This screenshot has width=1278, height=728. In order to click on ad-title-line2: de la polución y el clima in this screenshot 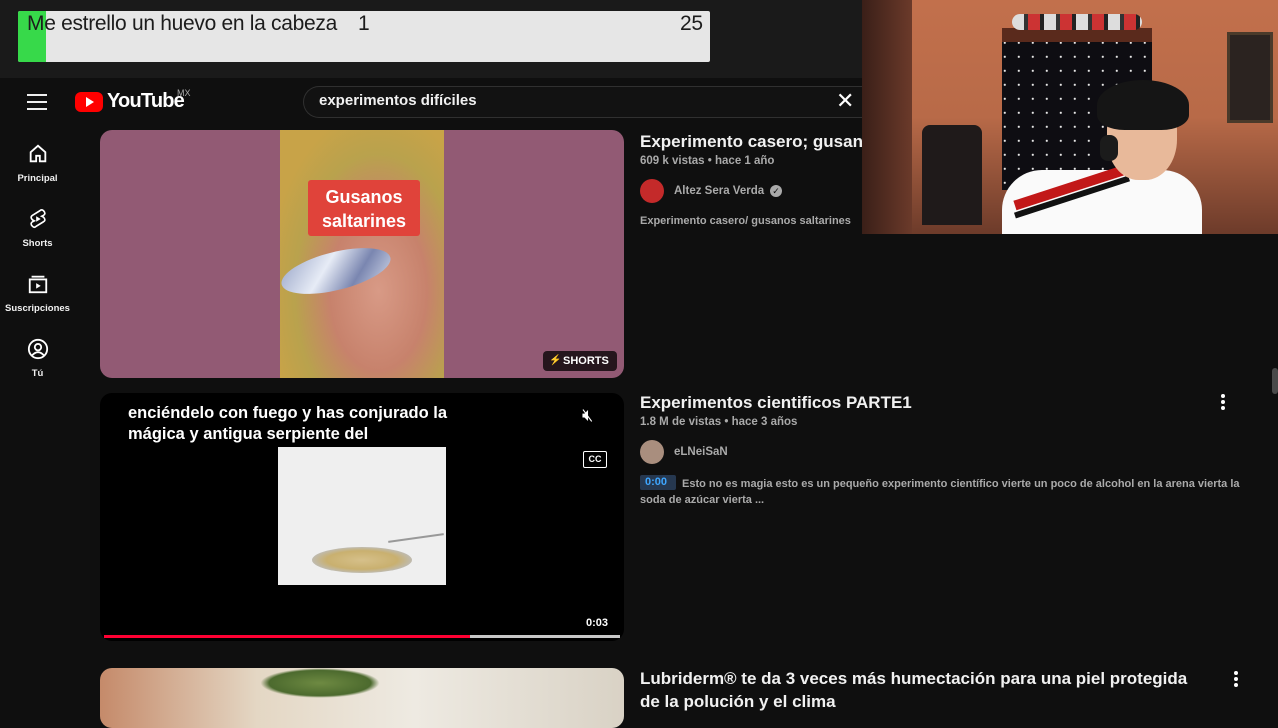, I will do `click(738, 702)`.